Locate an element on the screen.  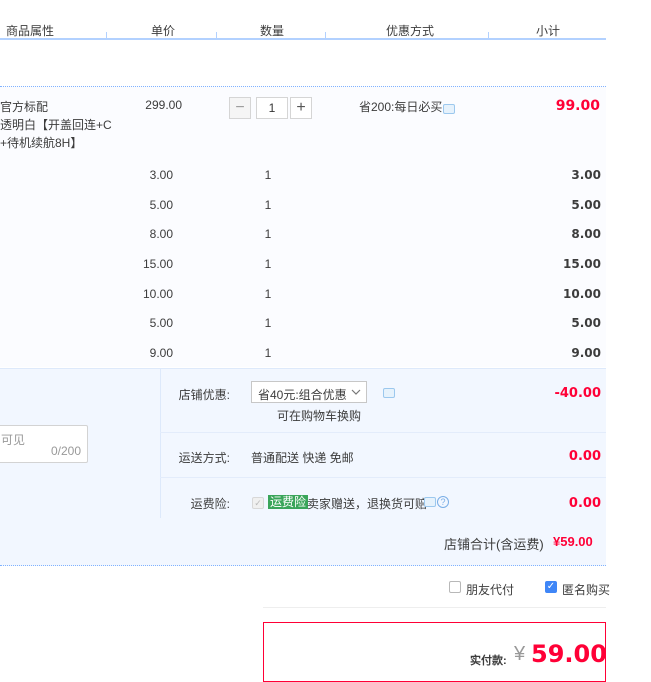
header-subtotal: 小计 is located at coordinates (548, 31).